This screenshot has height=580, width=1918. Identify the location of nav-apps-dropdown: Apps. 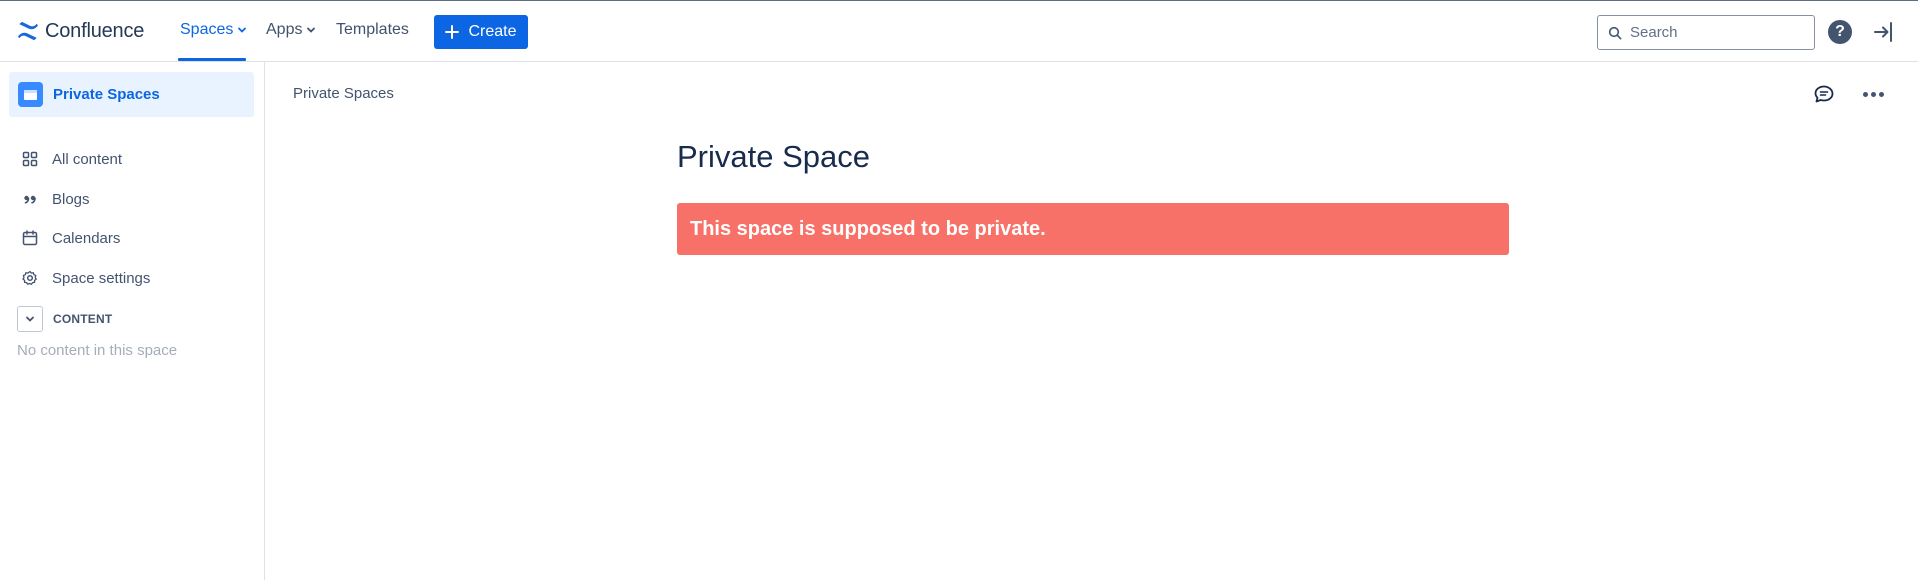
(291, 30).